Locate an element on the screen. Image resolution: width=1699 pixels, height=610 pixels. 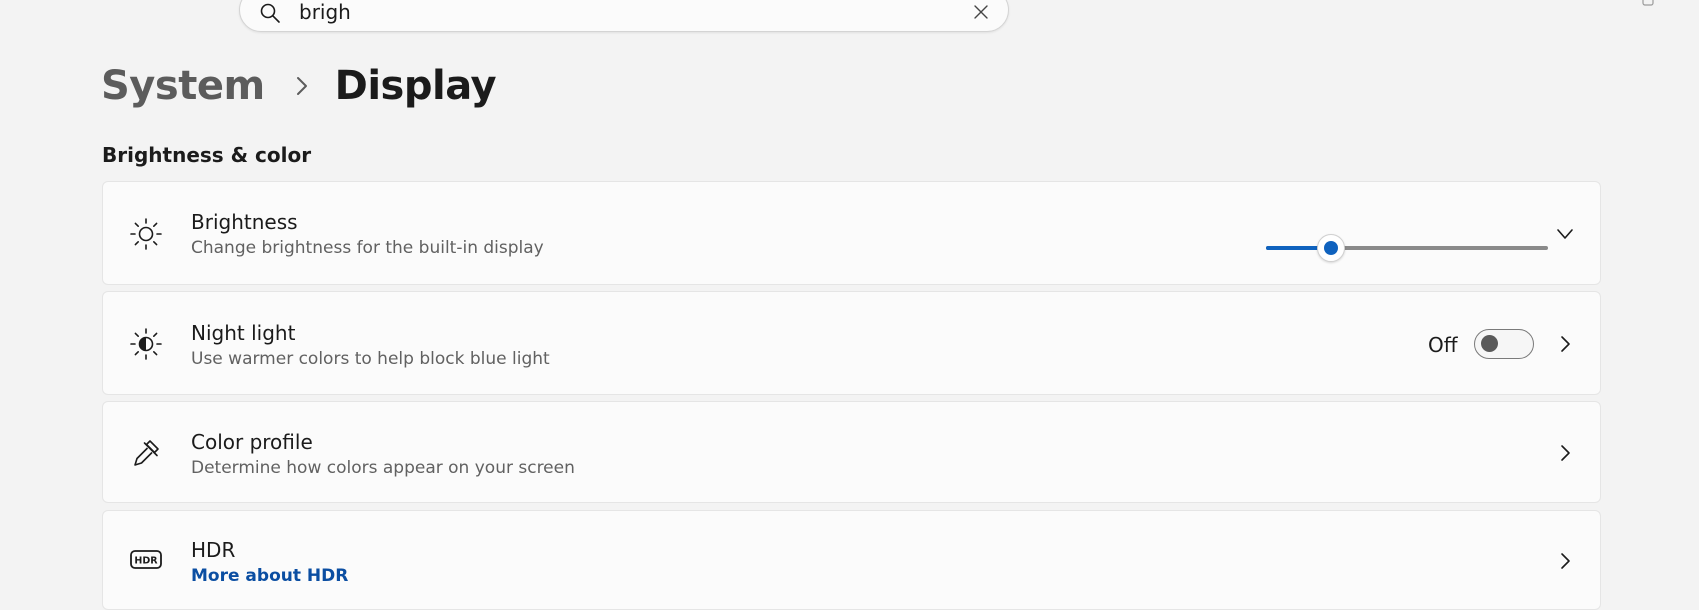
breadcrumb: System Display is located at coordinates (299, 86).